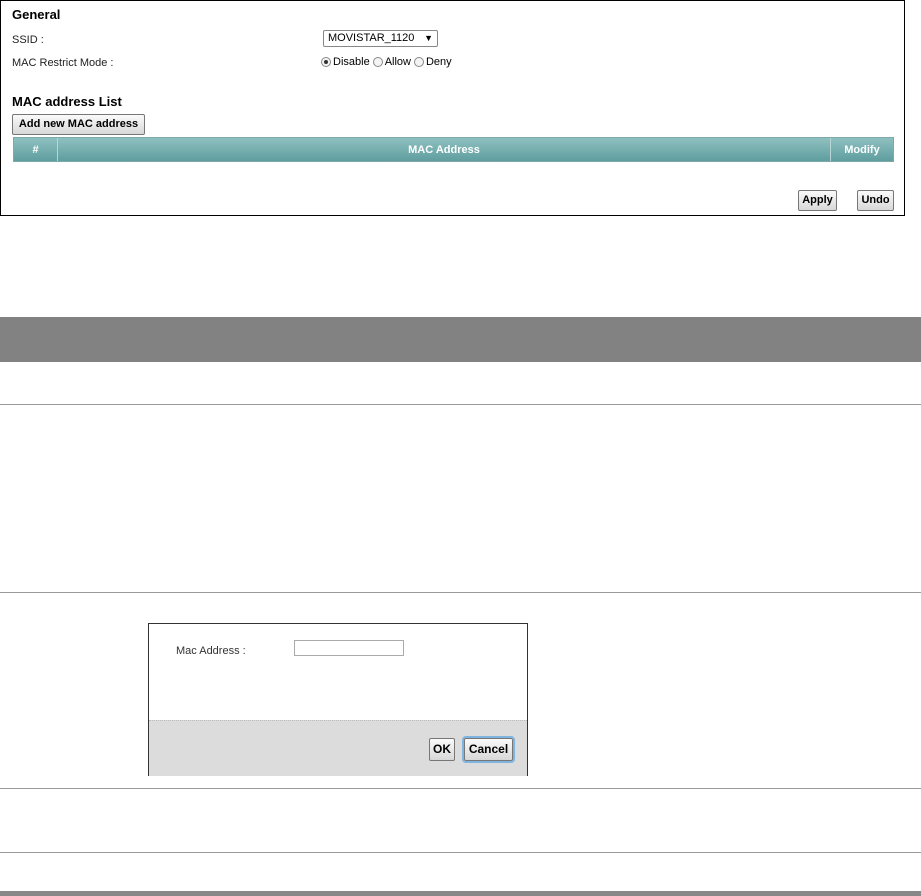 This screenshot has height=896, width=921. What do you see at coordinates (211, 651) in the screenshot?
I see `mac-address-label: Mac Address :` at bounding box center [211, 651].